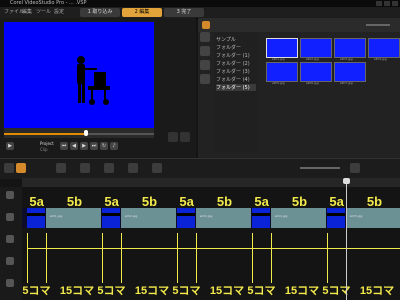 The width and height of the screenshot is (400, 300). I want to click on scrubber-handle, so click(86, 133).